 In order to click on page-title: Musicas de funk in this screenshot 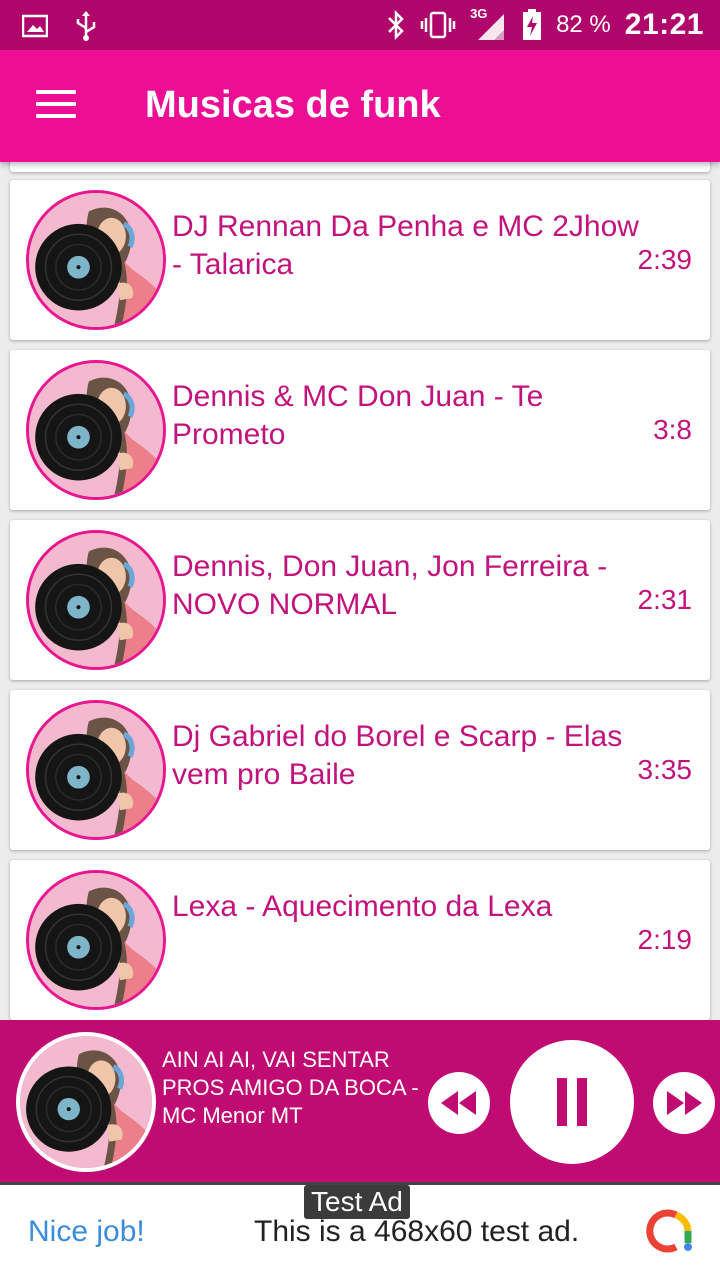, I will do `click(293, 105)`.